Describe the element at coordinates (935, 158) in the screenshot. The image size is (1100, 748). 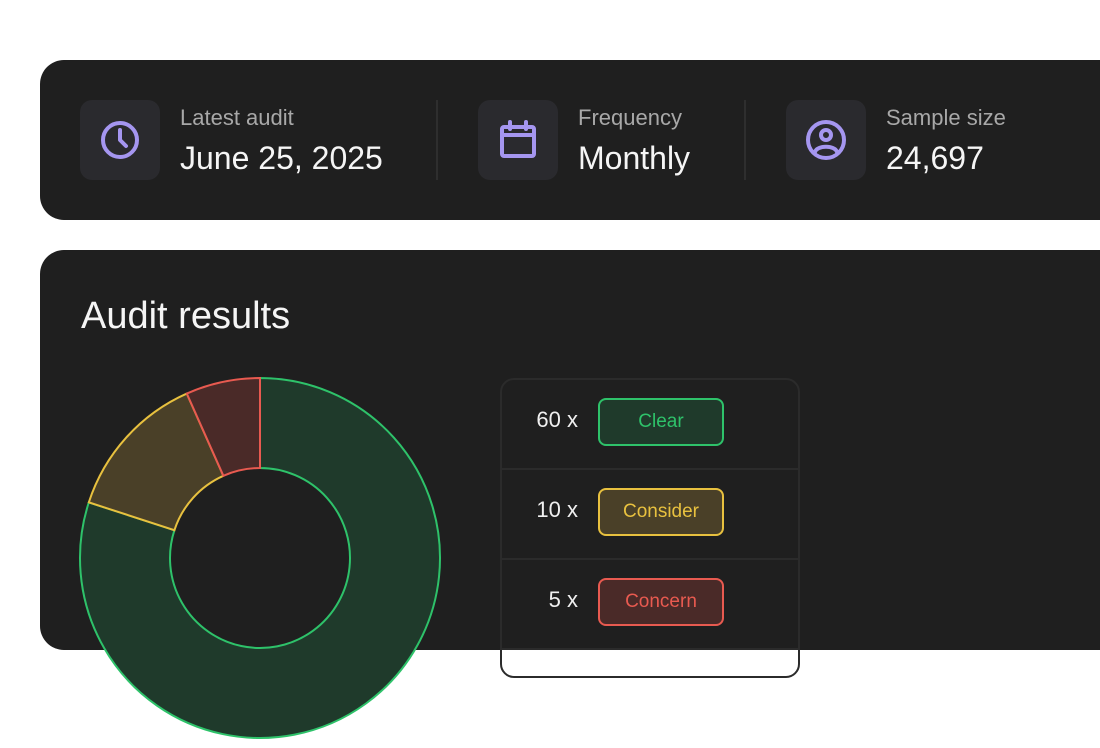
I see `stat-value: 24,697` at that location.